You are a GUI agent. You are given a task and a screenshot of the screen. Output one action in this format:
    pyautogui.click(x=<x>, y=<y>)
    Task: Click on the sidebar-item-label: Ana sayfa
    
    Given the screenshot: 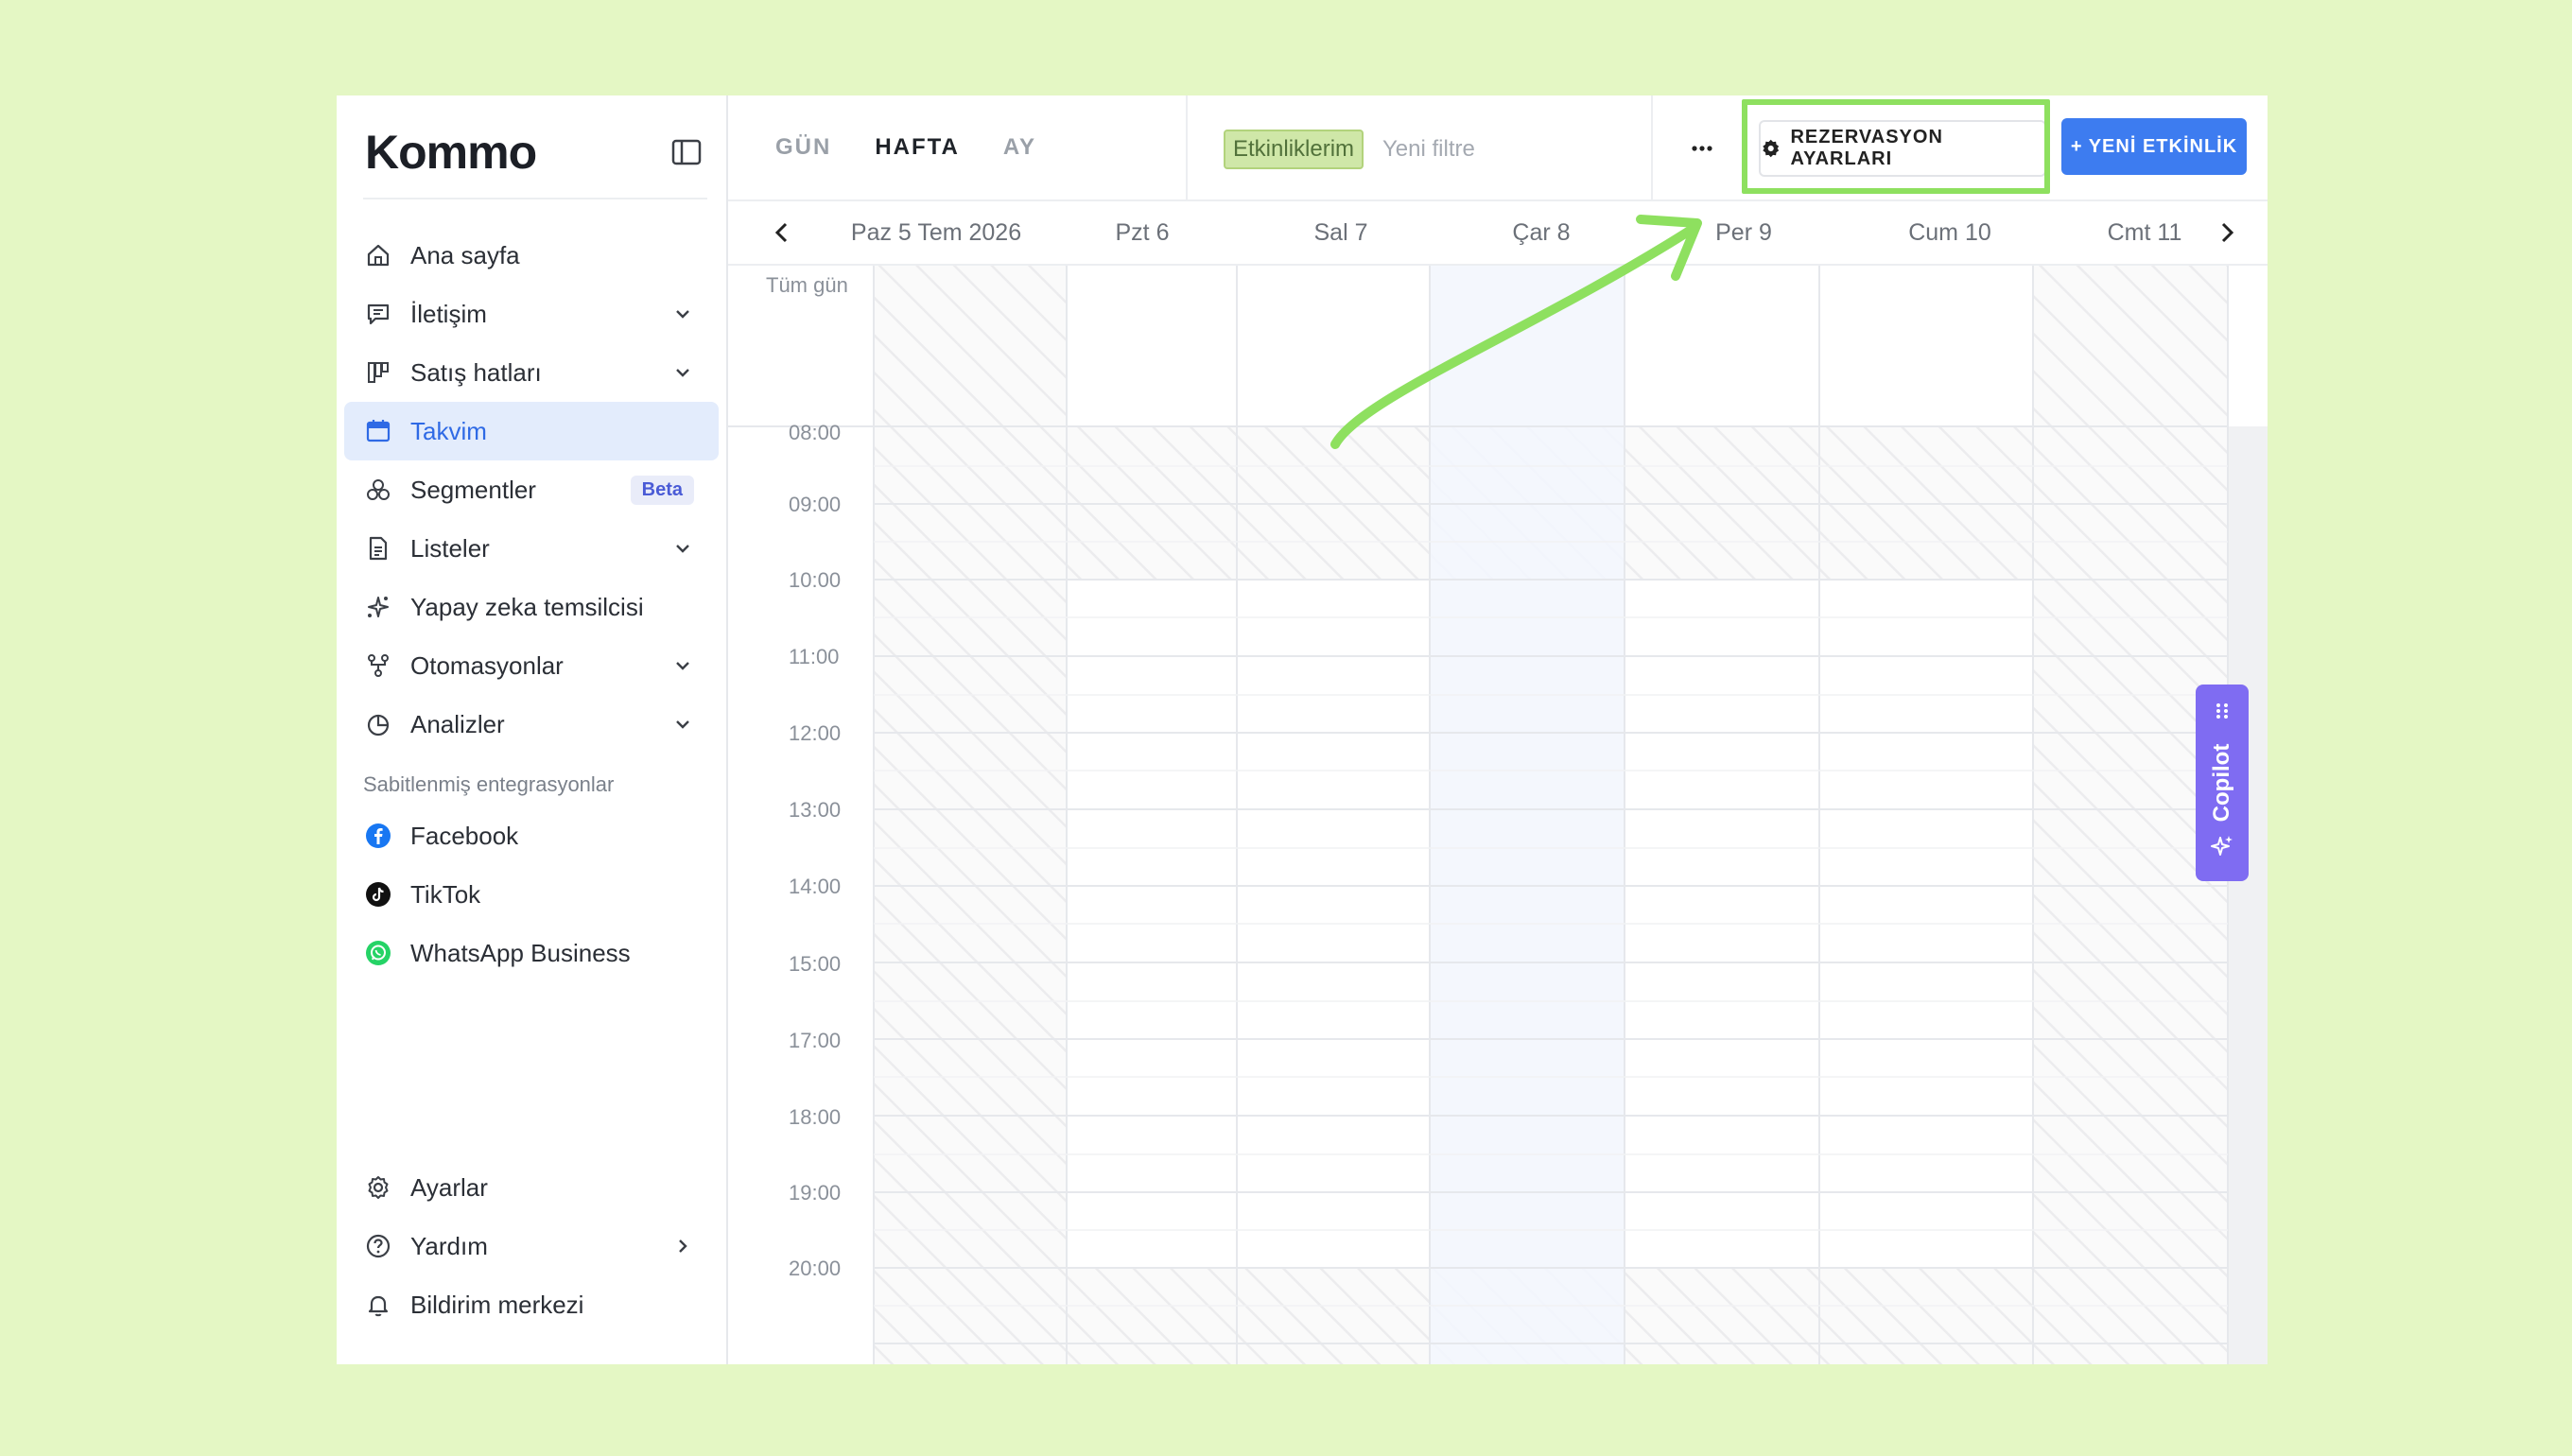 What is the action you would take?
    pyautogui.click(x=465, y=255)
    